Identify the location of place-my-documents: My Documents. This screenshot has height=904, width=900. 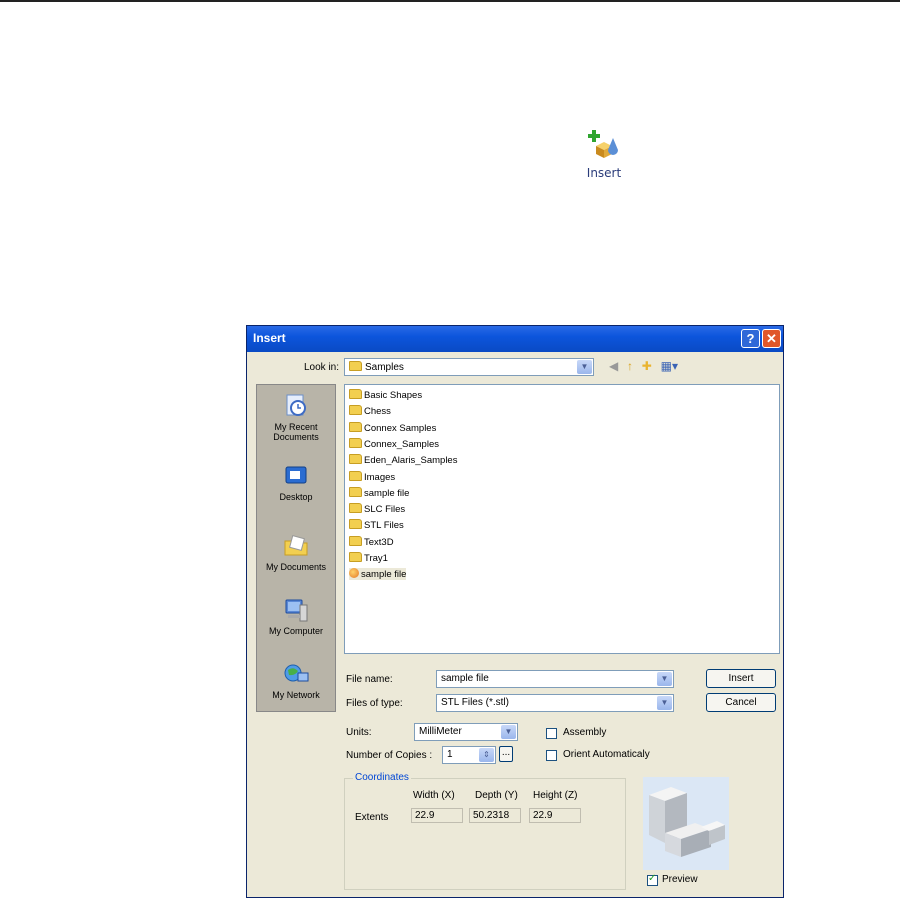
(296, 552).